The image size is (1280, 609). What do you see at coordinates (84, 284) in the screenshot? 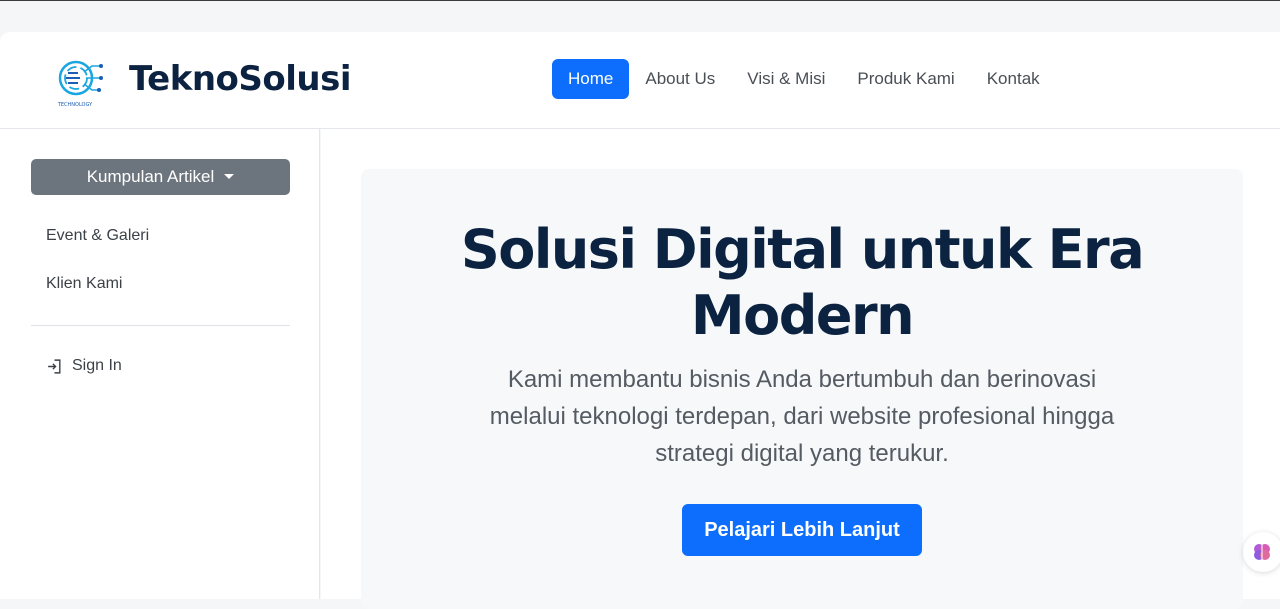
I see `sidebar-item-klien-kami: Klien Kami` at bounding box center [84, 284].